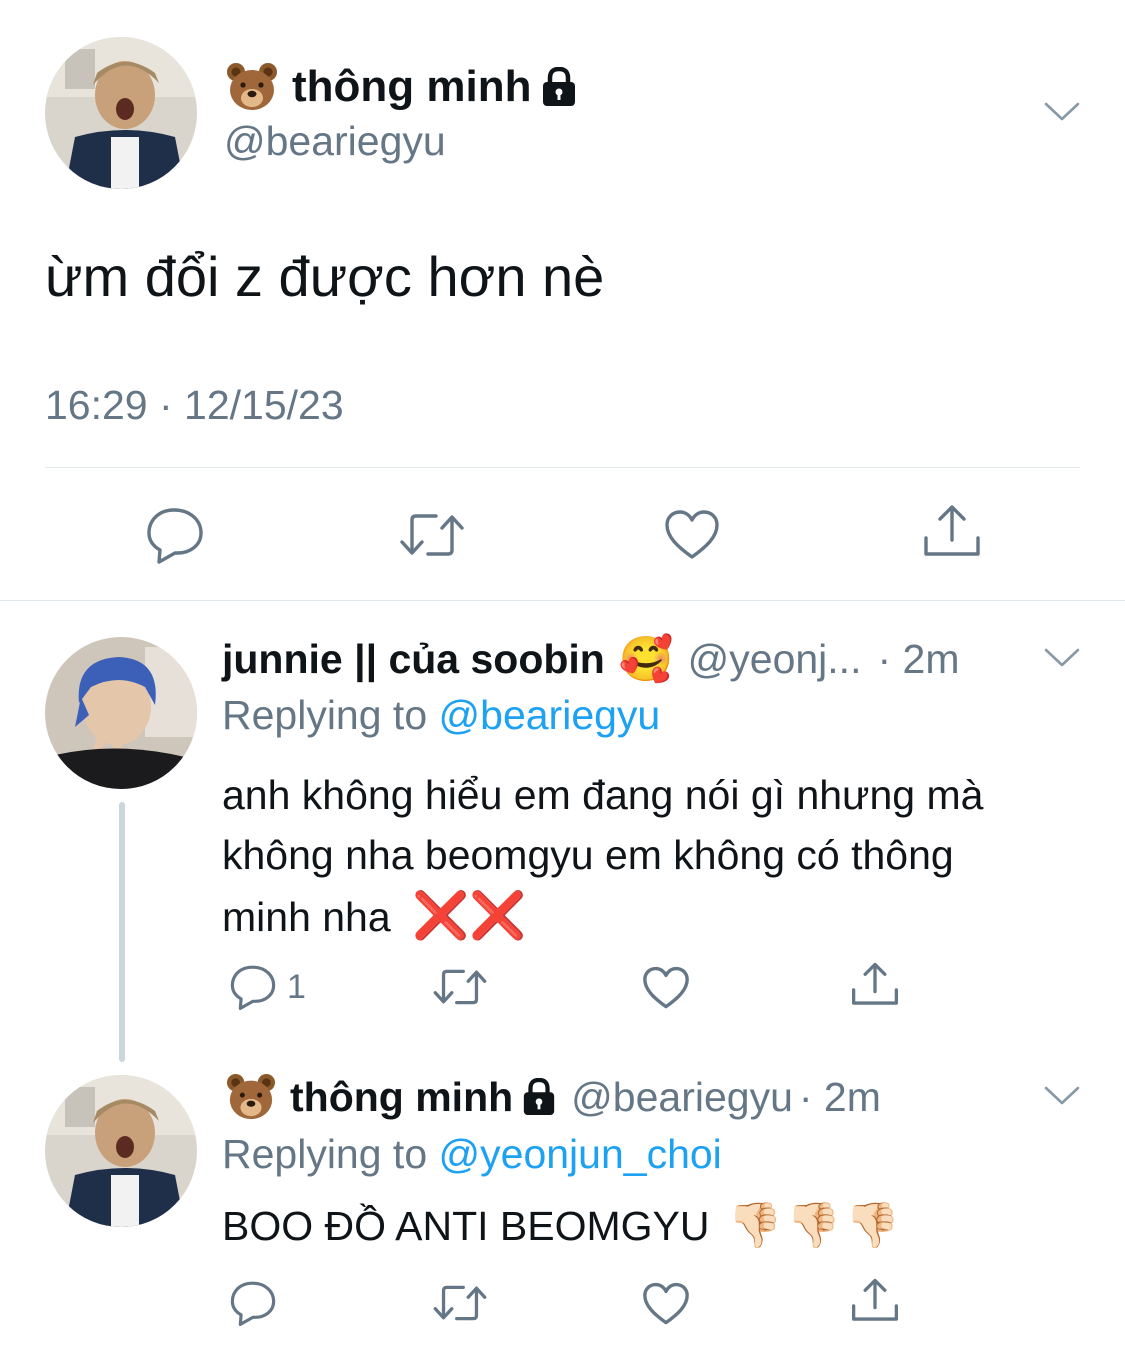 The width and height of the screenshot is (1125, 1357). What do you see at coordinates (252, 87) in the screenshot?
I see `bear-face-icon` at bounding box center [252, 87].